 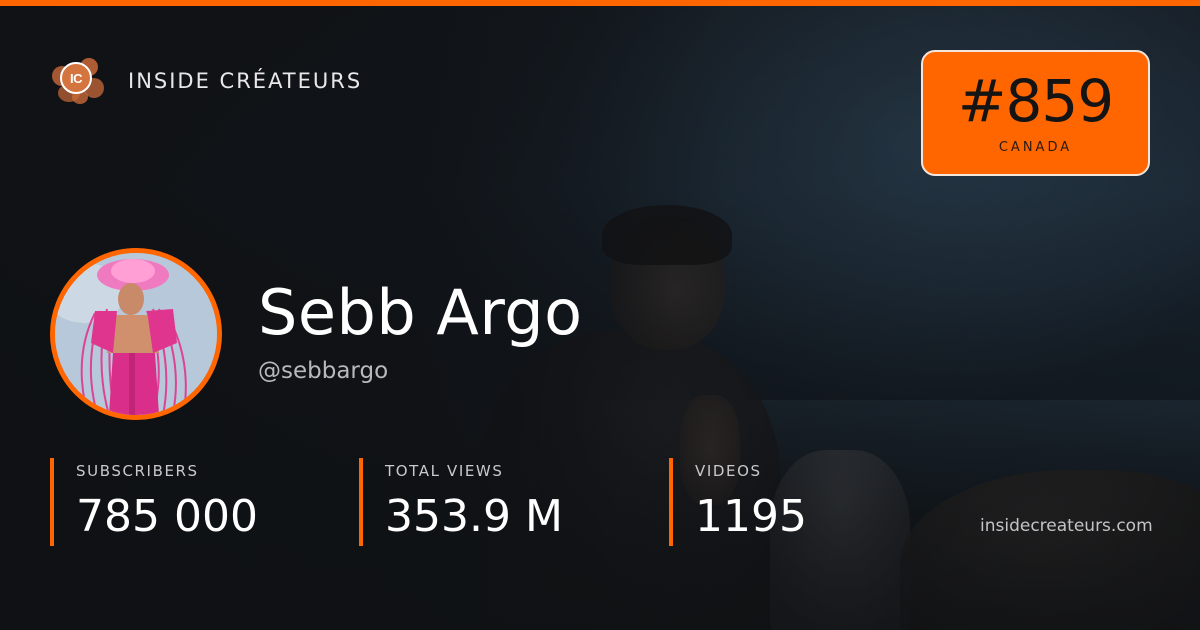 I want to click on rank-badge: #859 CANADA, so click(x=1035, y=113).